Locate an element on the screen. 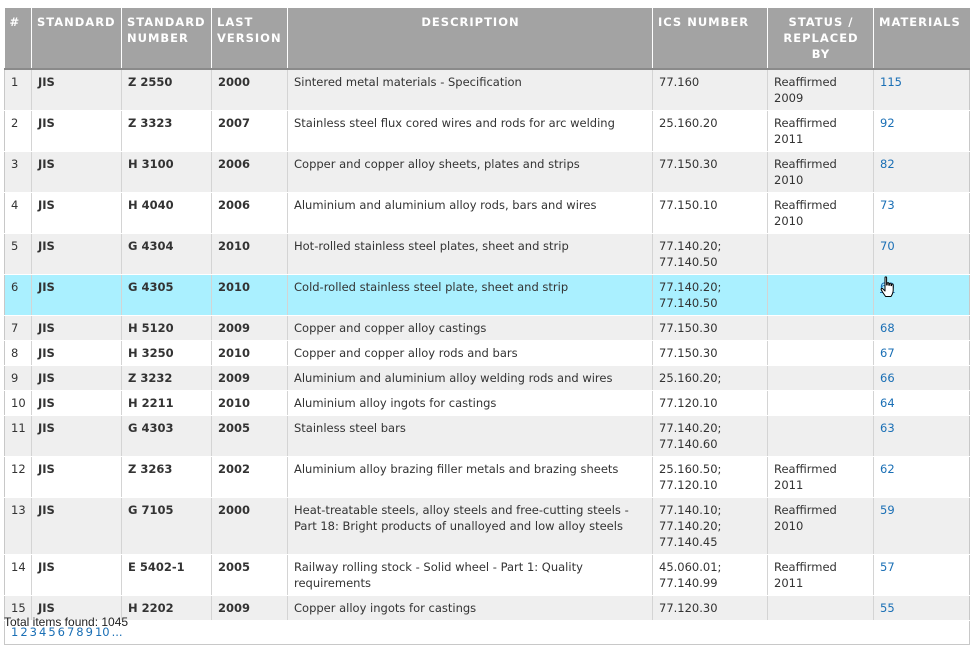 This screenshot has height=645, width=973. materials-link: 62 is located at coordinates (887, 469).